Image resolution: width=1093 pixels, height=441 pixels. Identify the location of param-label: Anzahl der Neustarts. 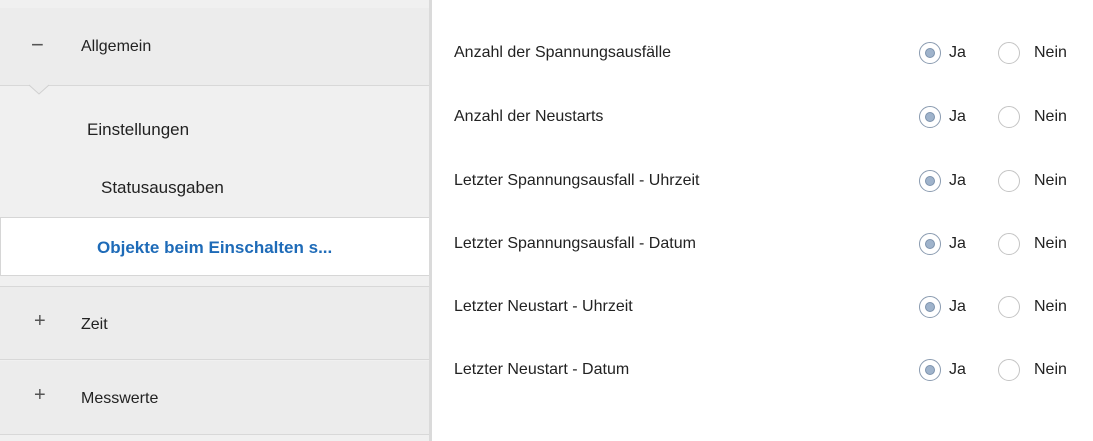
(529, 116).